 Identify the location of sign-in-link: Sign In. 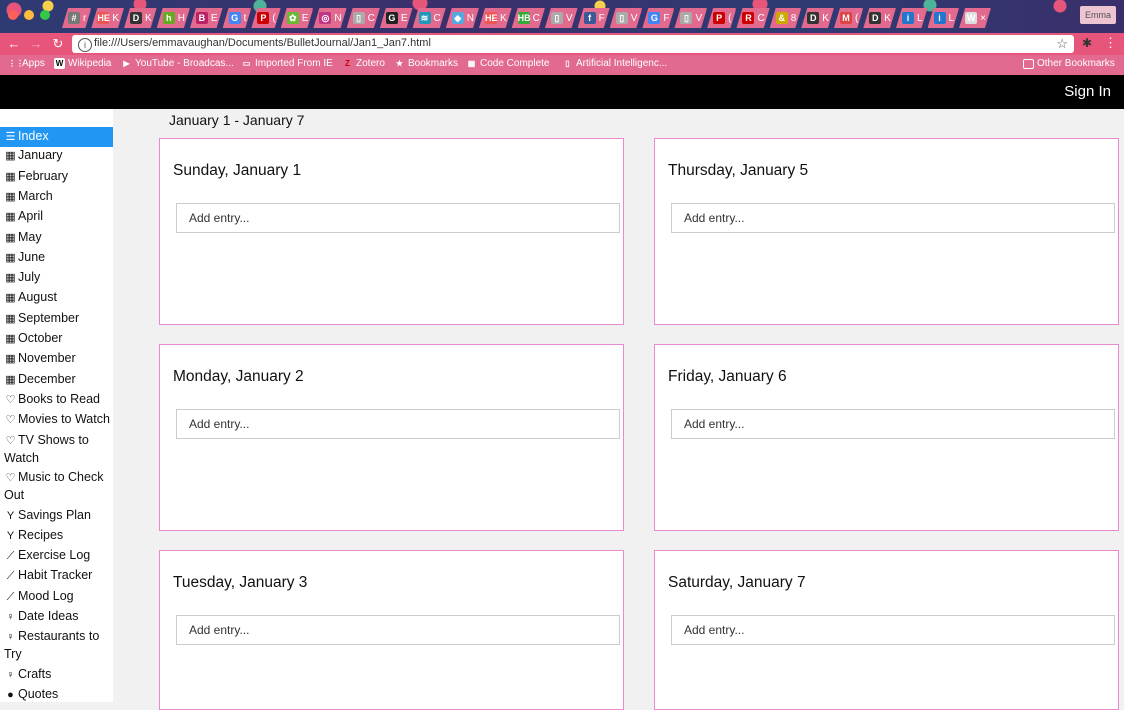
(1087, 91).